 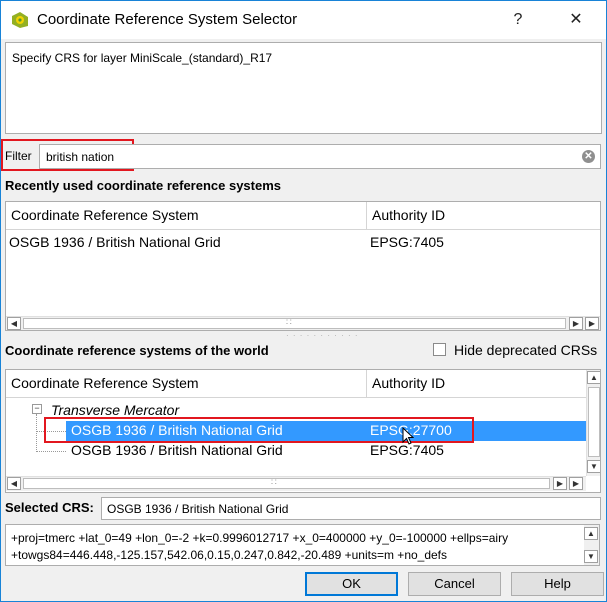 What do you see at coordinates (477, 384) in the screenshot?
I see `world-col-authid: Authority ID` at bounding box center [477, 384].